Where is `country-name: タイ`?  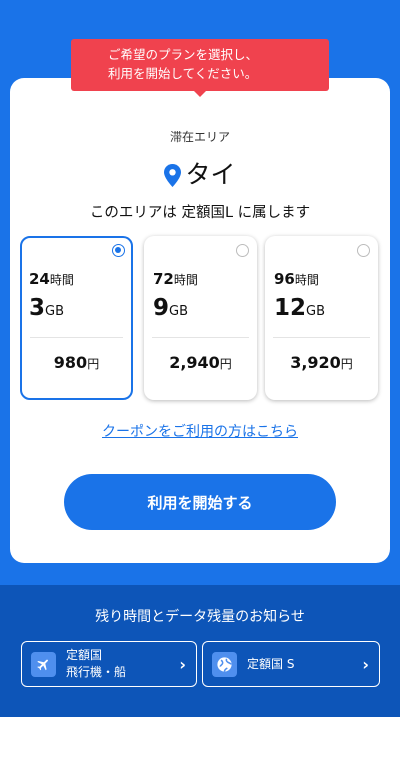 country-name: タイ is located at coordinates (210, 174).